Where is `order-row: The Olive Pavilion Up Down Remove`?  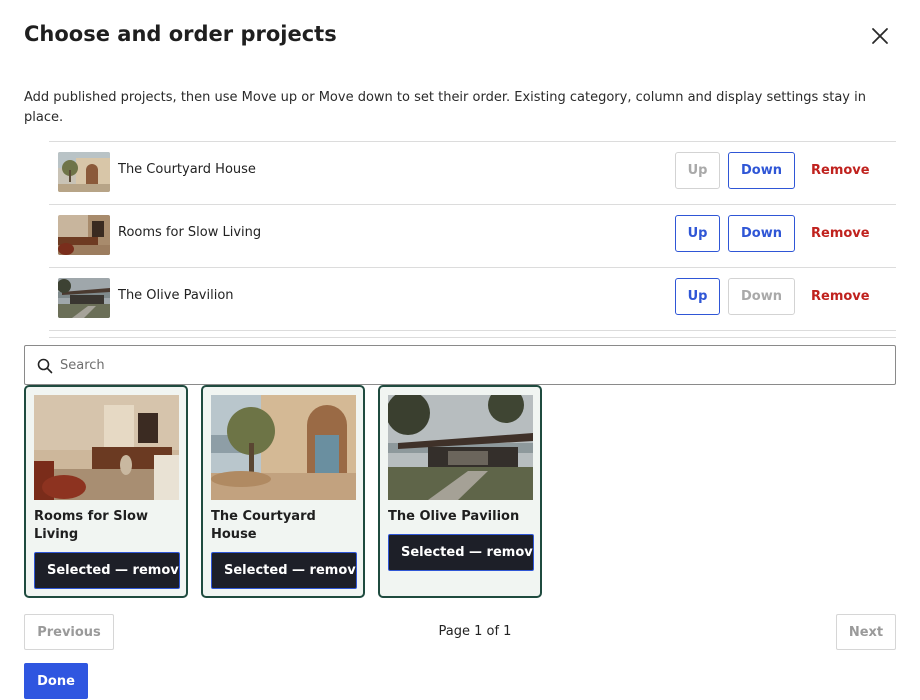 order-row: The Olive Pavilion Up Down Remove is located at coordinates (472, 299).